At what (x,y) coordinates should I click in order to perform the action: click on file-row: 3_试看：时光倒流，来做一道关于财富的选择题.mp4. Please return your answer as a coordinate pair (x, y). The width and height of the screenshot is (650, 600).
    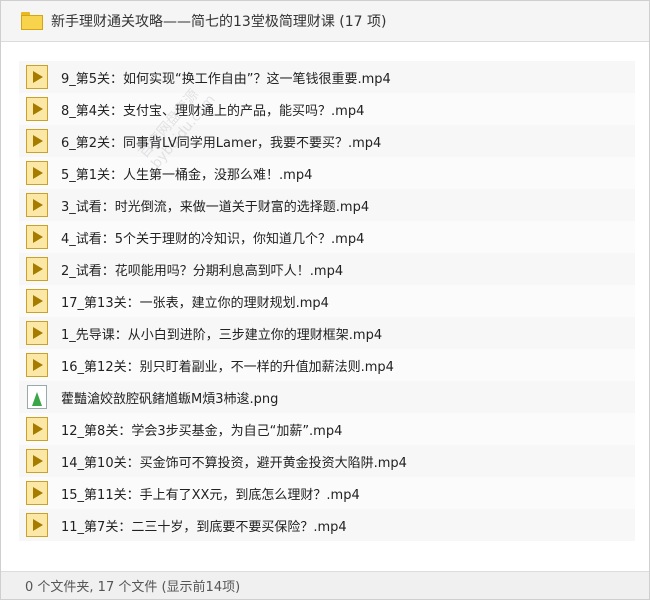
    Looking at the image, I should click on (327, 205).